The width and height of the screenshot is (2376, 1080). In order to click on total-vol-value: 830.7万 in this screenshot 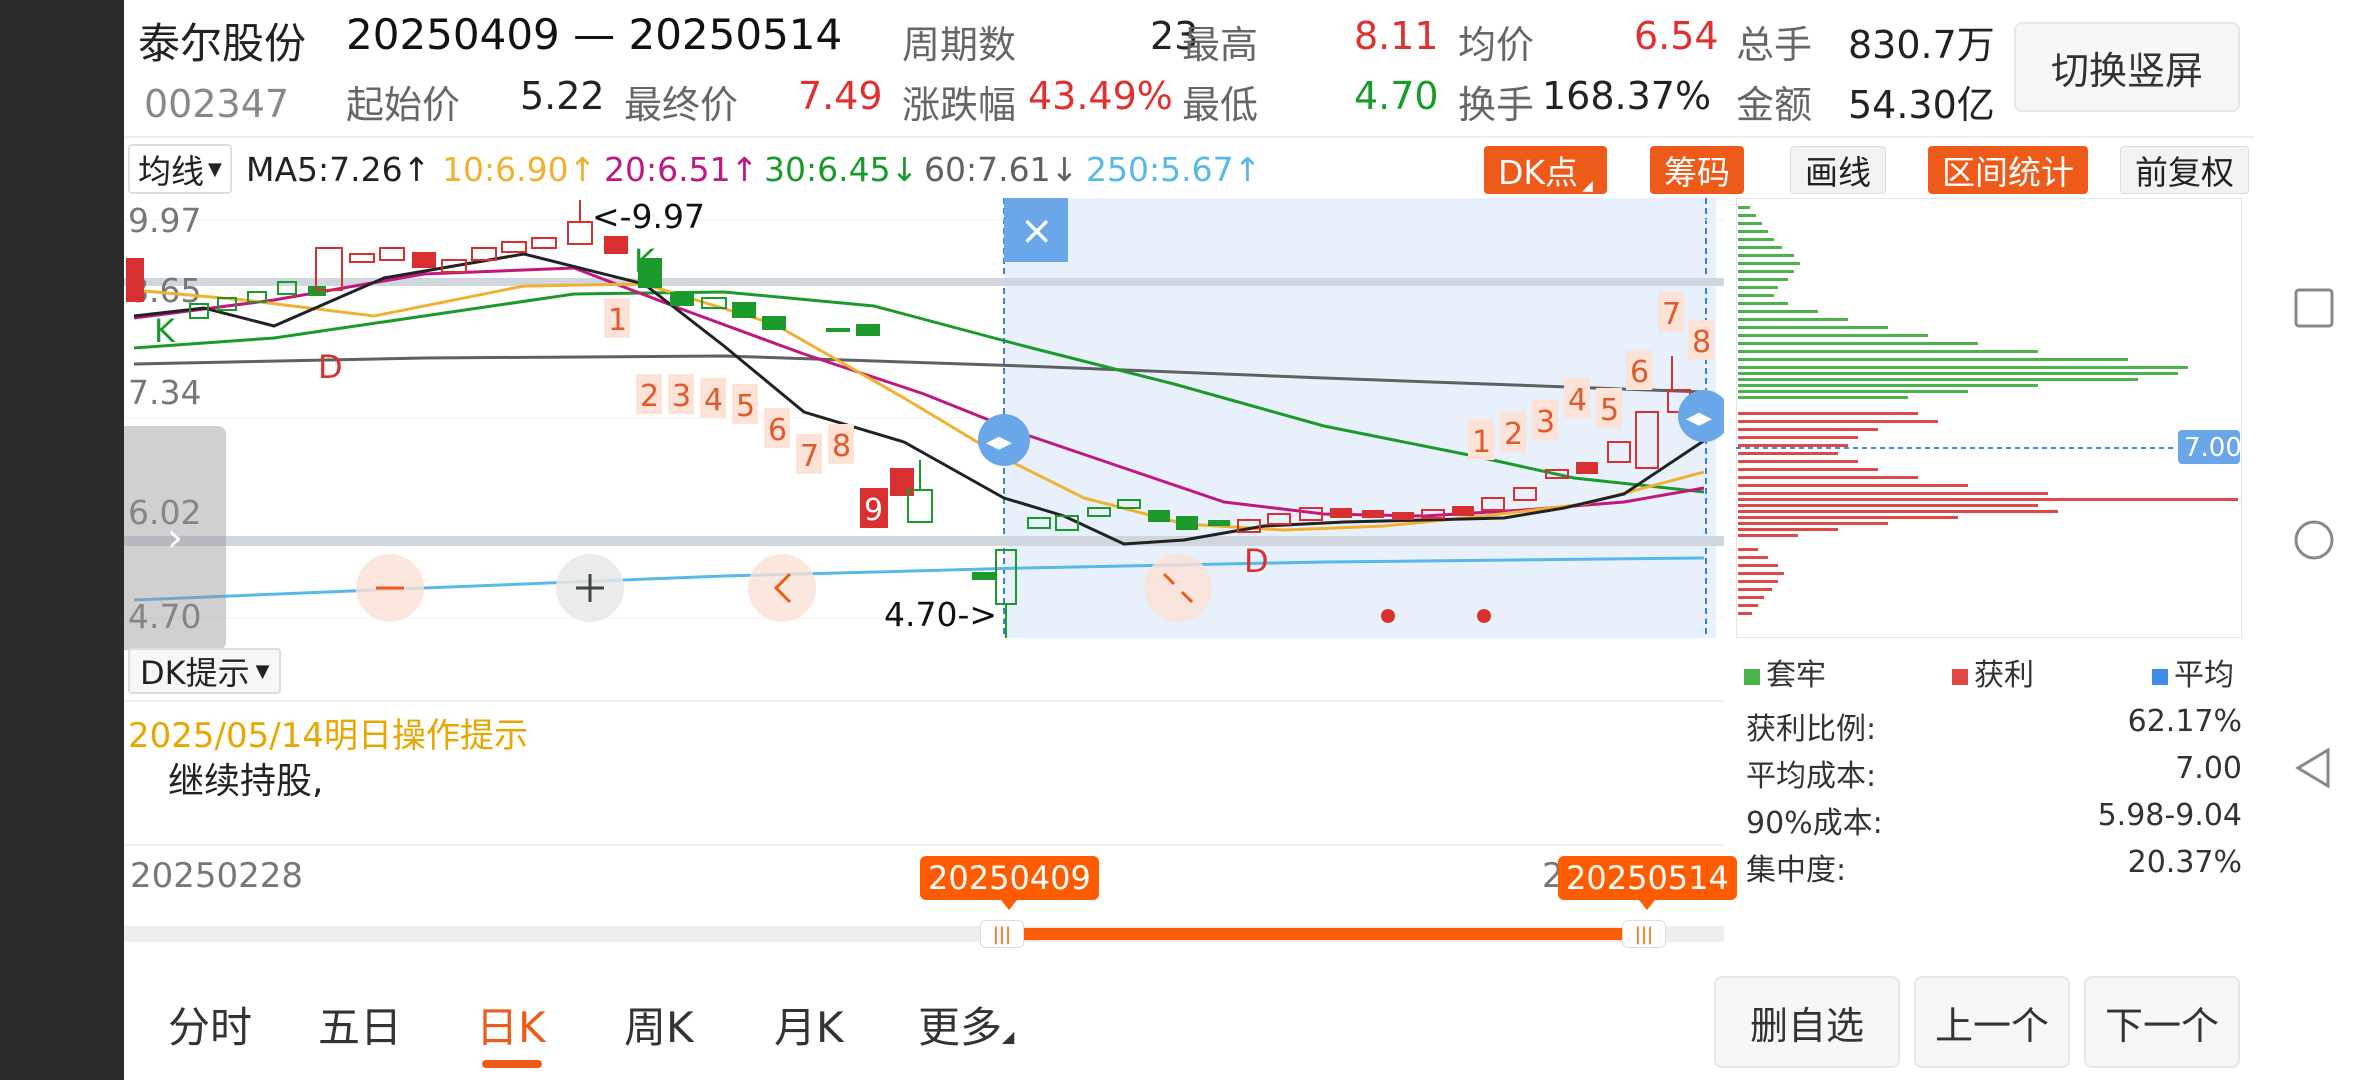, I will do `click(1921, 45)`.